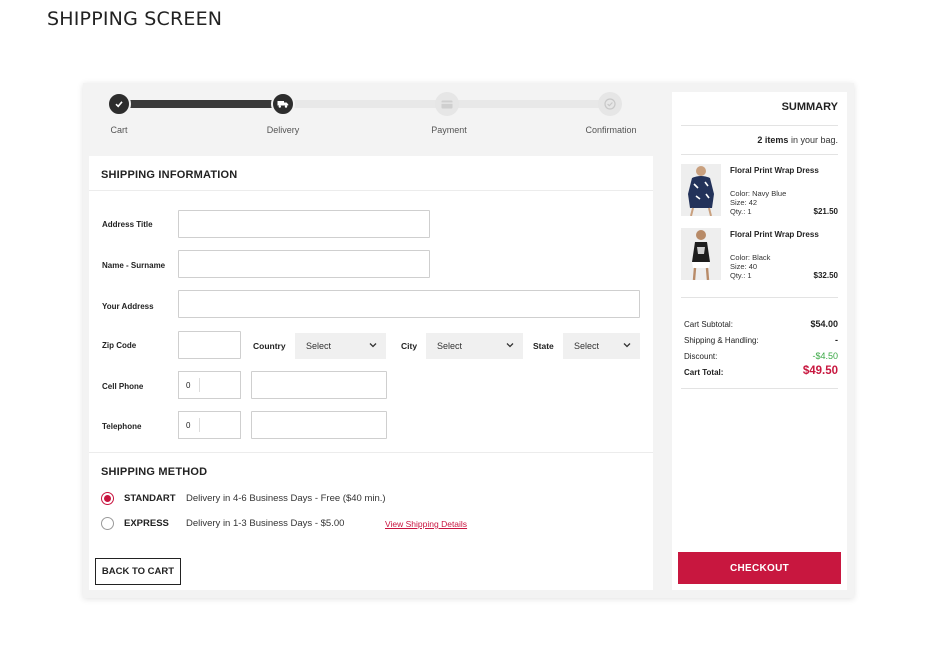 Image resolution: width=945 pixels, height=645 pixels. Describe the element at coordinates (611, 130) in the screenshot. I see `step-label-confirmation: Confirmation` at that location.